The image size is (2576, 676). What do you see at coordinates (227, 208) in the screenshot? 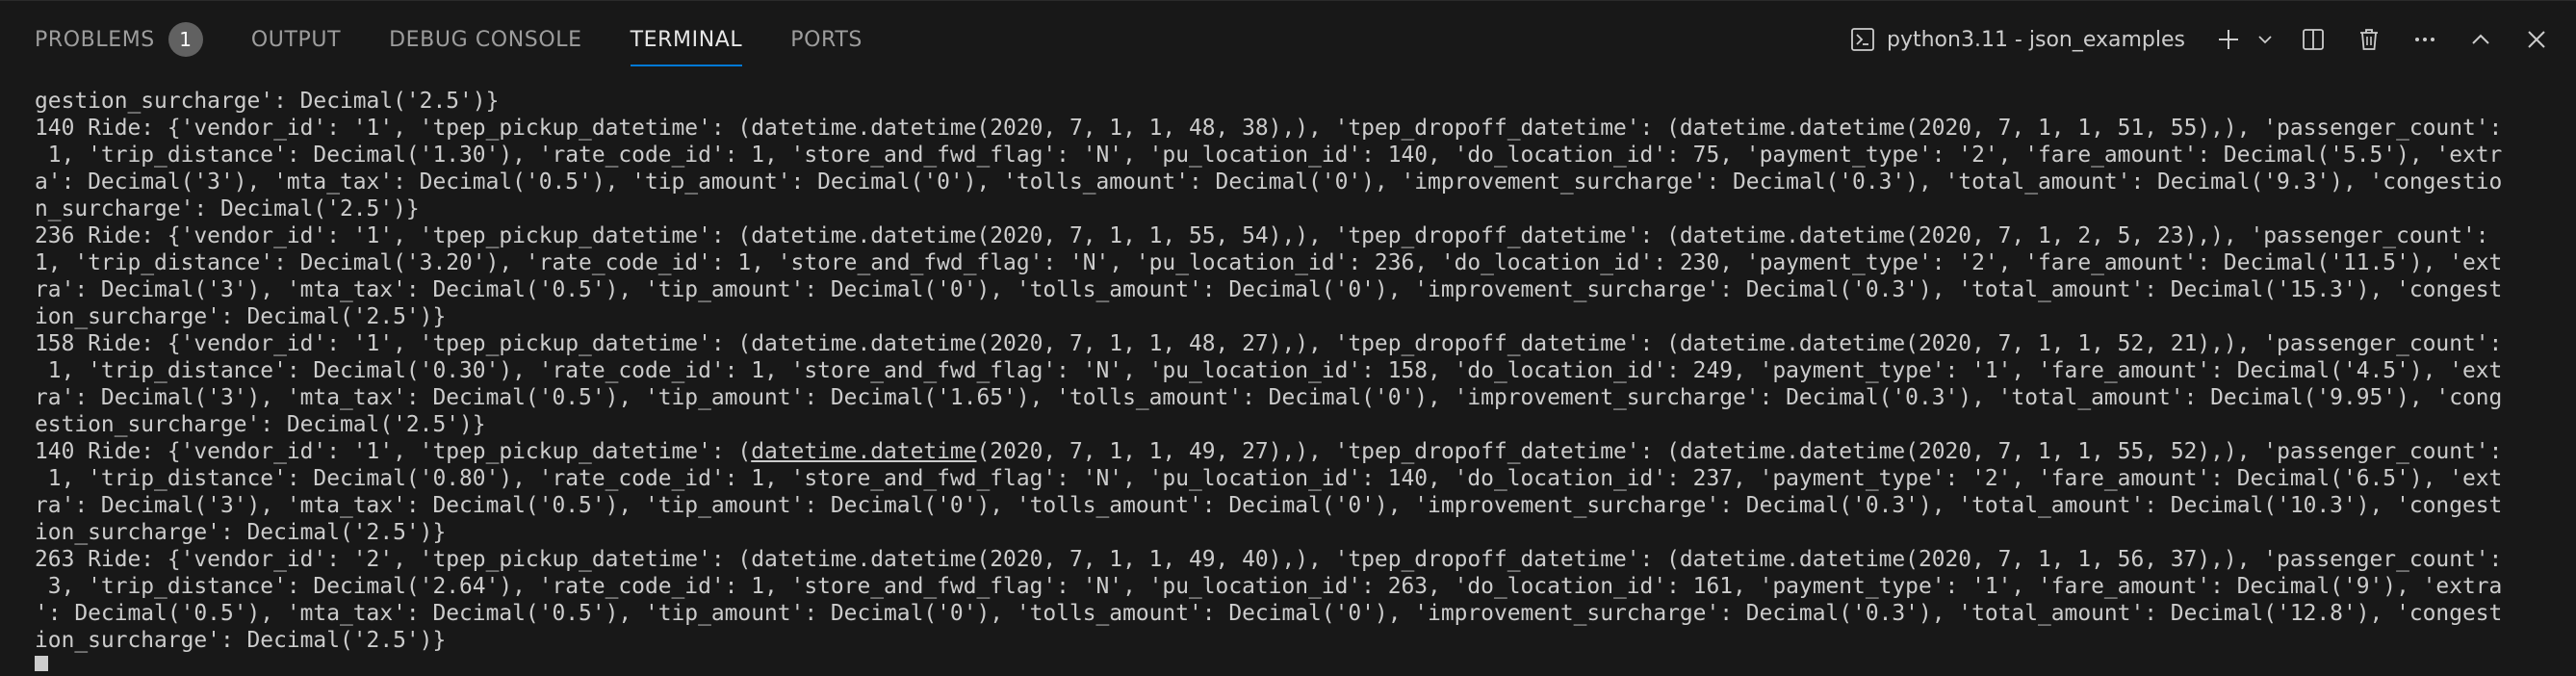
I see `terminal-line: n_surcharge': Decimal('2.5')}` at bounding box center [227, 208].